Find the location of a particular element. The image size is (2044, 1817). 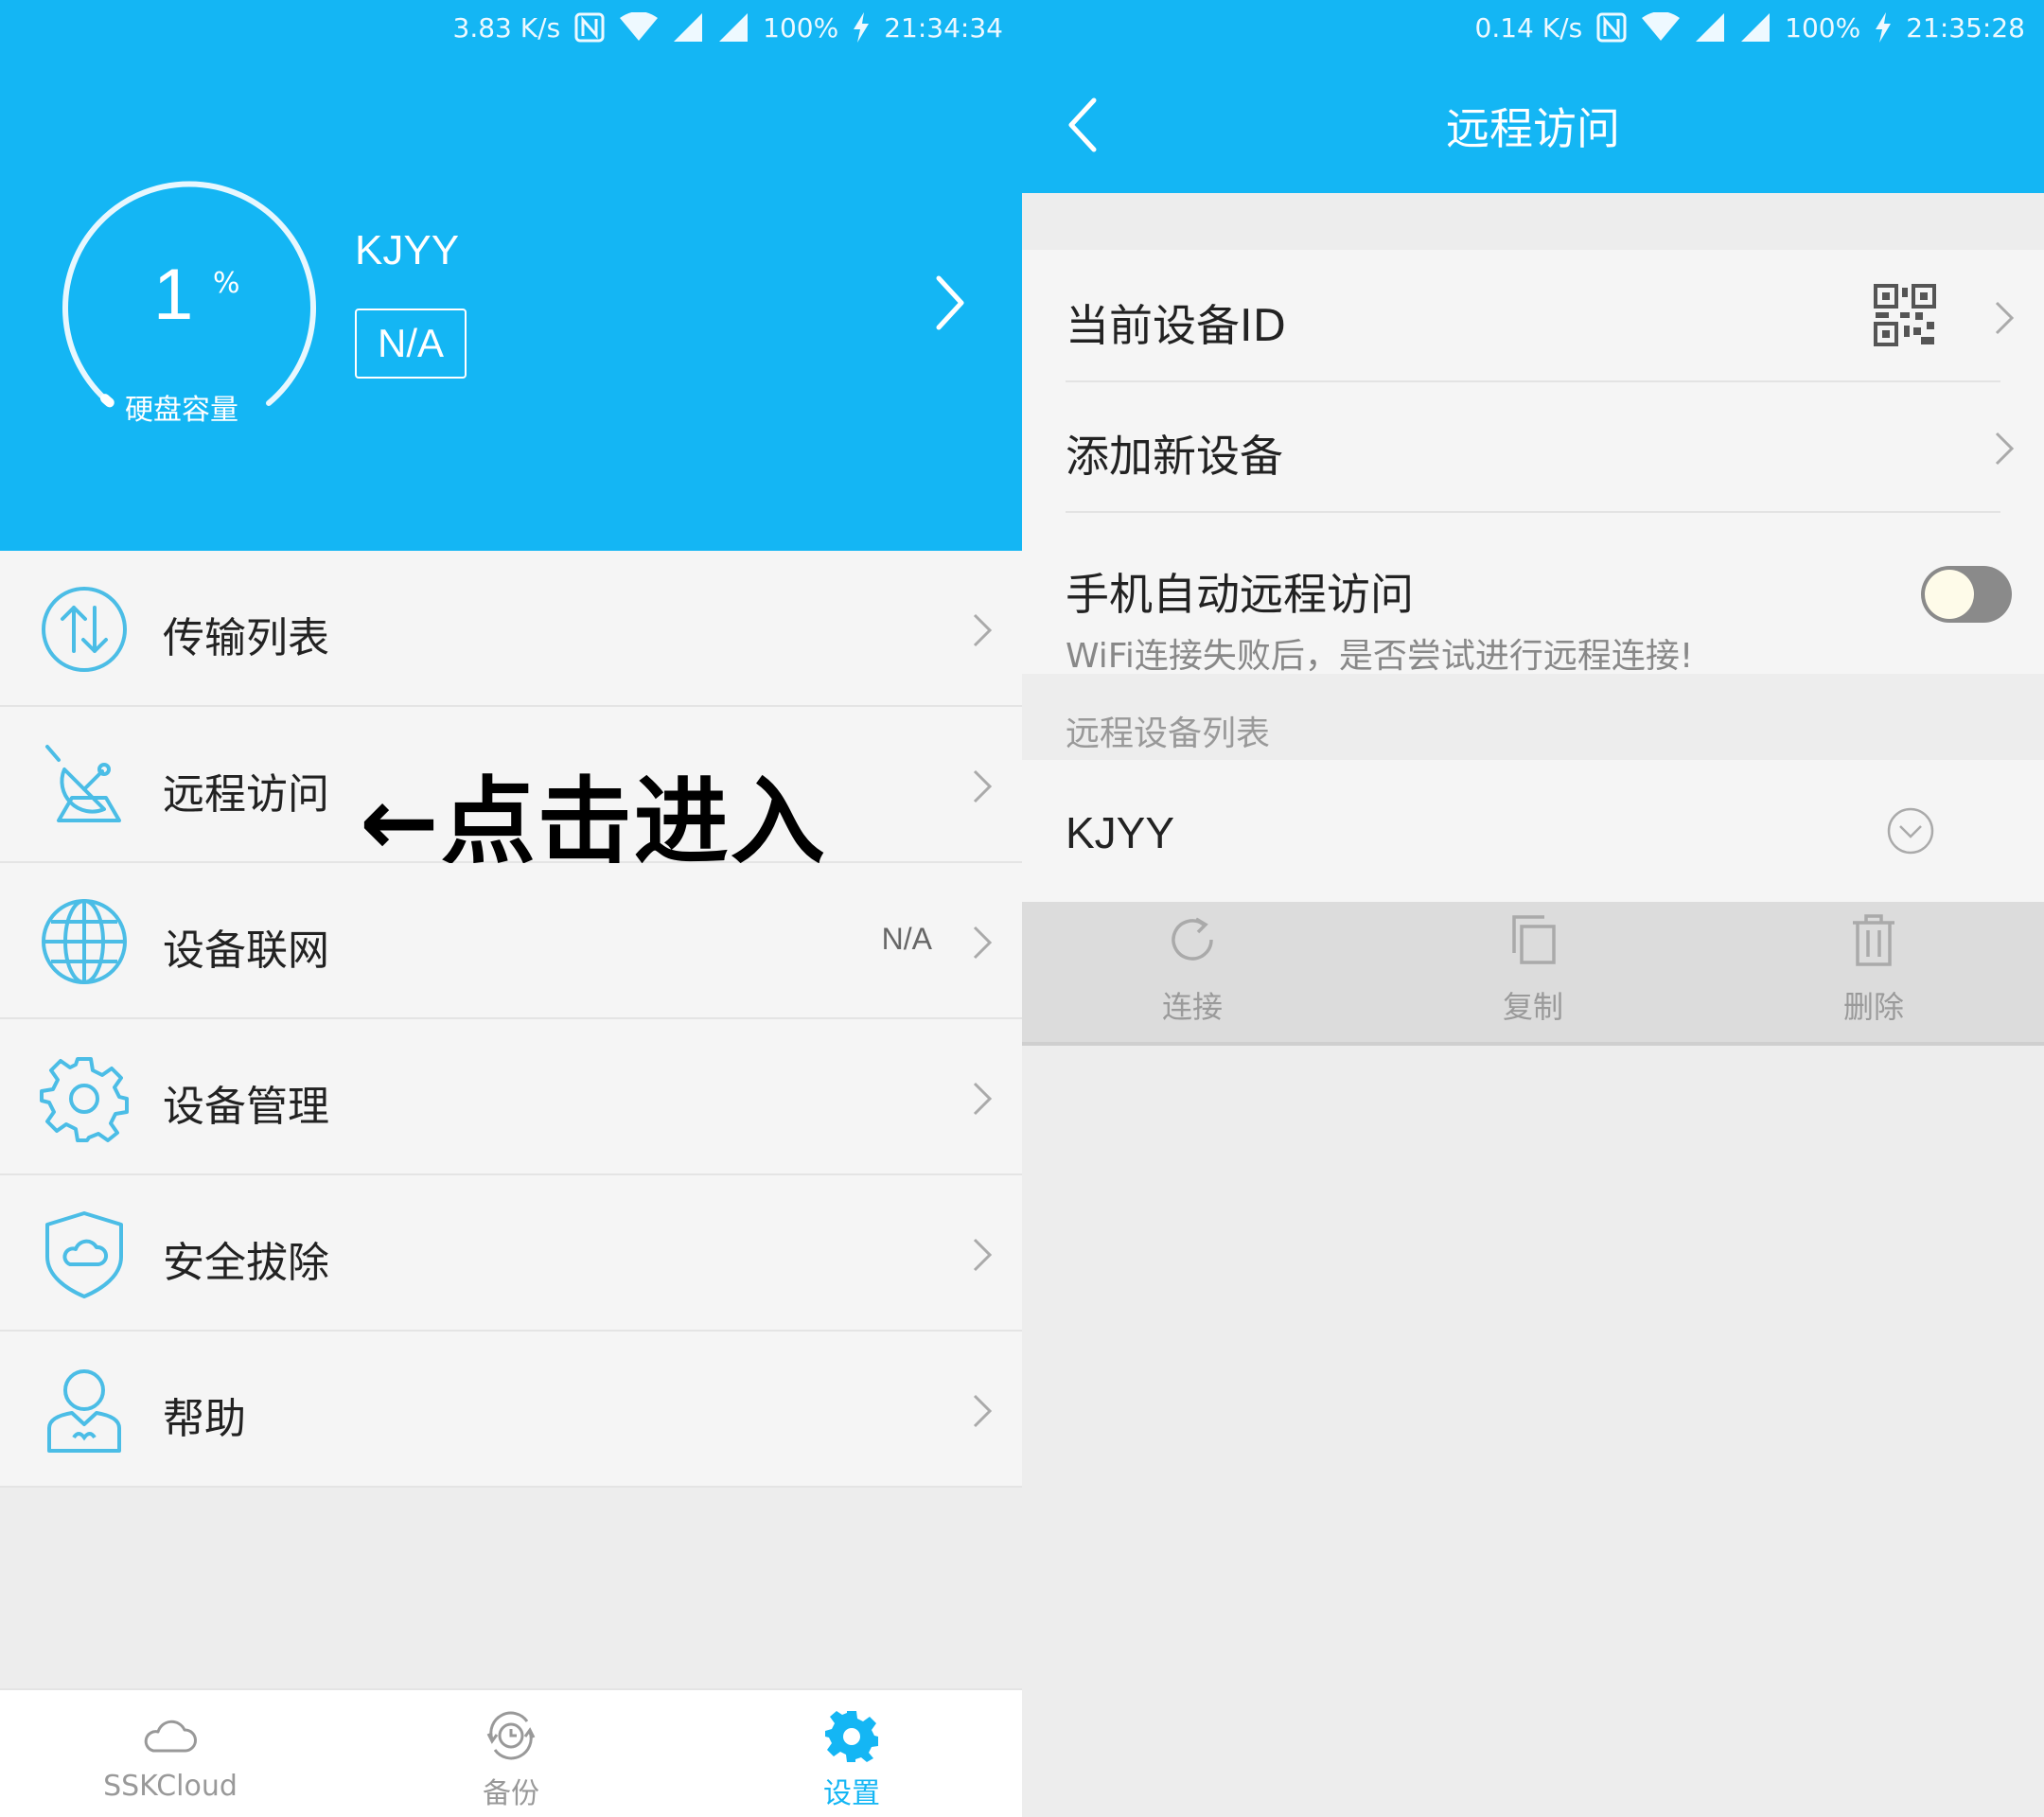

menu-item-label: 远程访问 is located at coordinates (246, 794).